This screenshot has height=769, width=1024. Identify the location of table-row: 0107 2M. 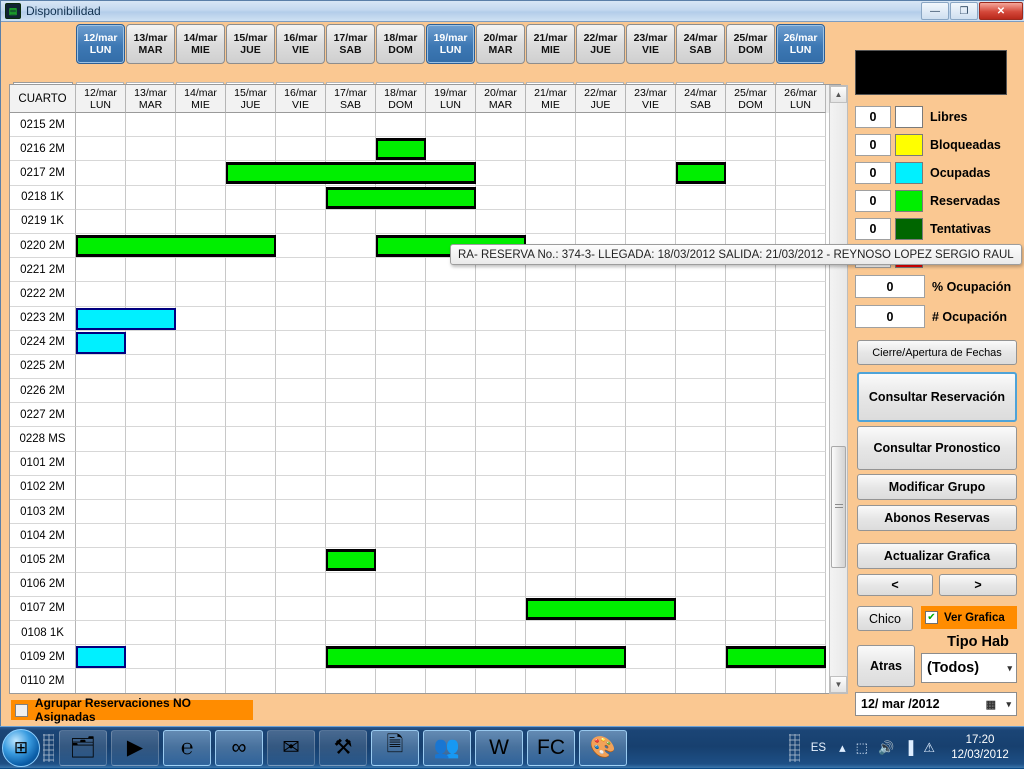
(425, 608).